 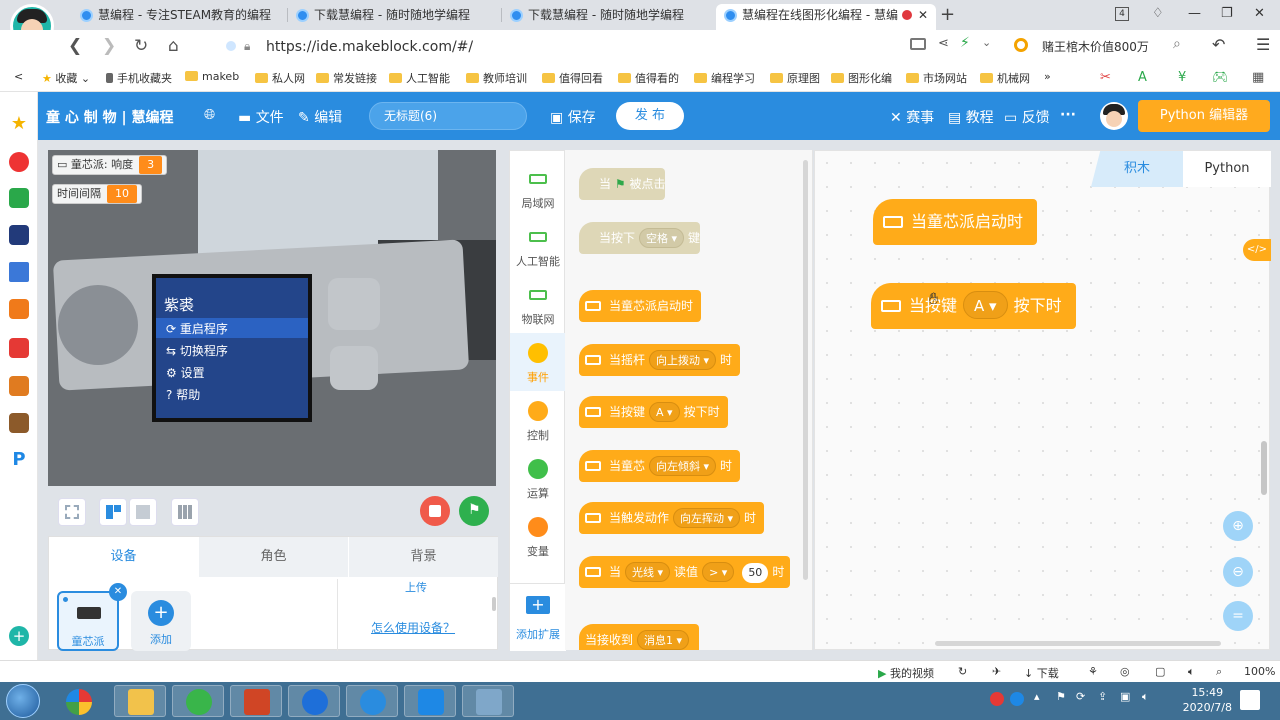 I want to click on feedback-menu: ▭ 反馈, so click(x=1027, y=117).